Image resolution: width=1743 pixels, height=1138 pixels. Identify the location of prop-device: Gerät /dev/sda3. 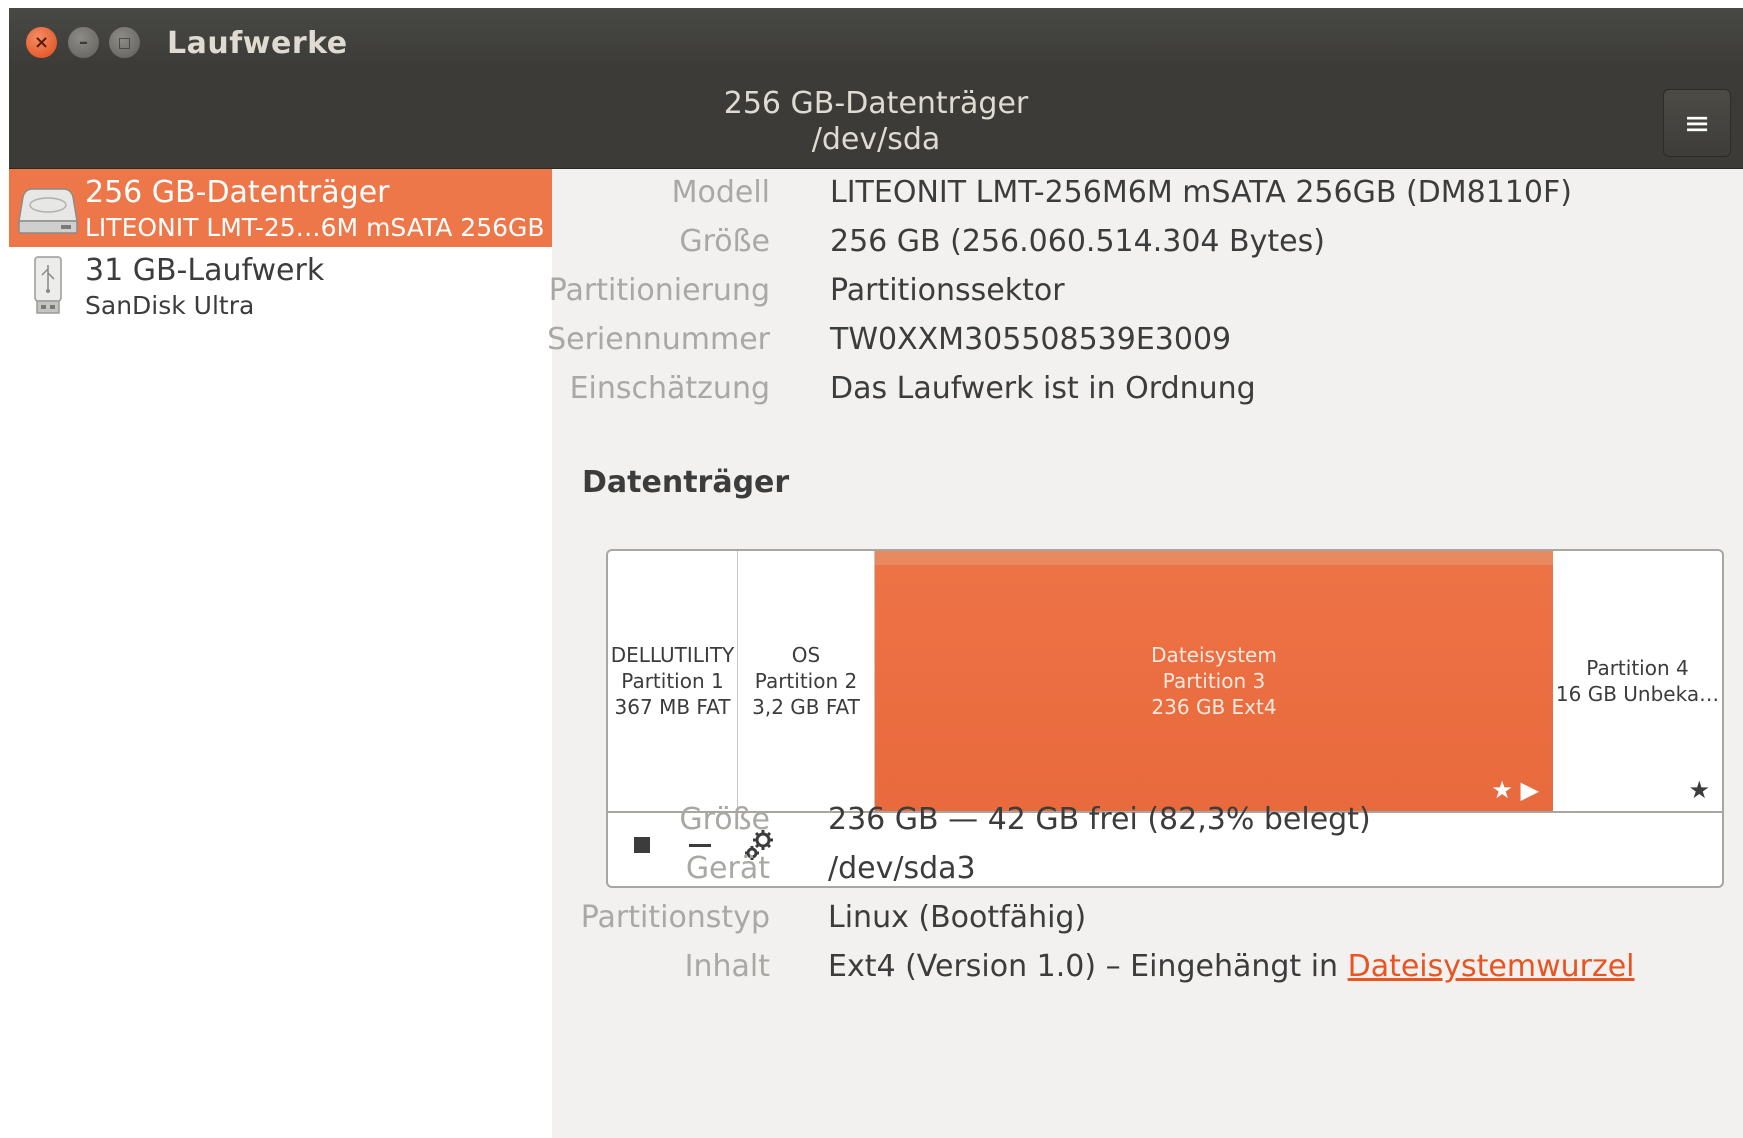
(1147, 871).